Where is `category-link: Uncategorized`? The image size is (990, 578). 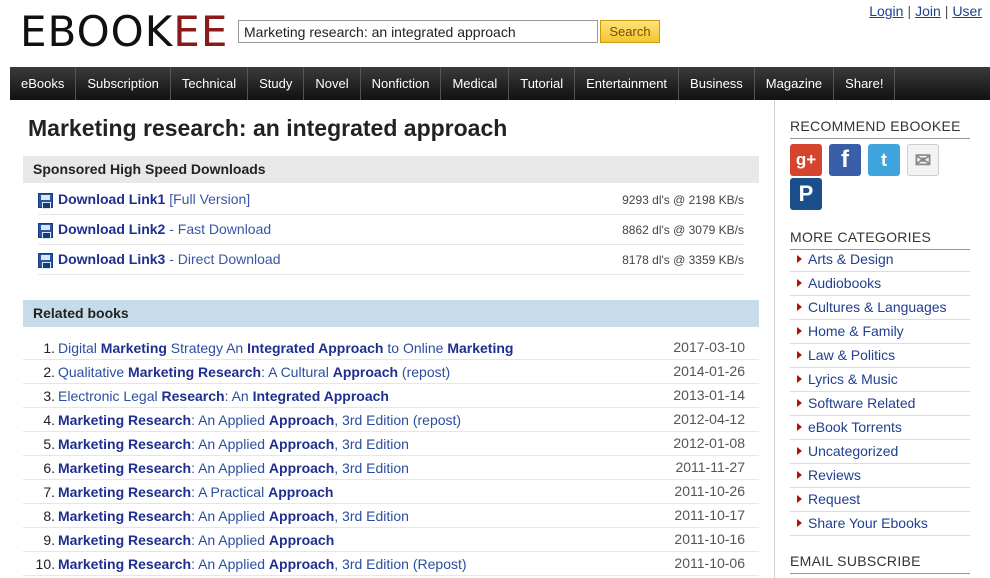
category-link: Uncategorized is located at coordinates (880, 452).